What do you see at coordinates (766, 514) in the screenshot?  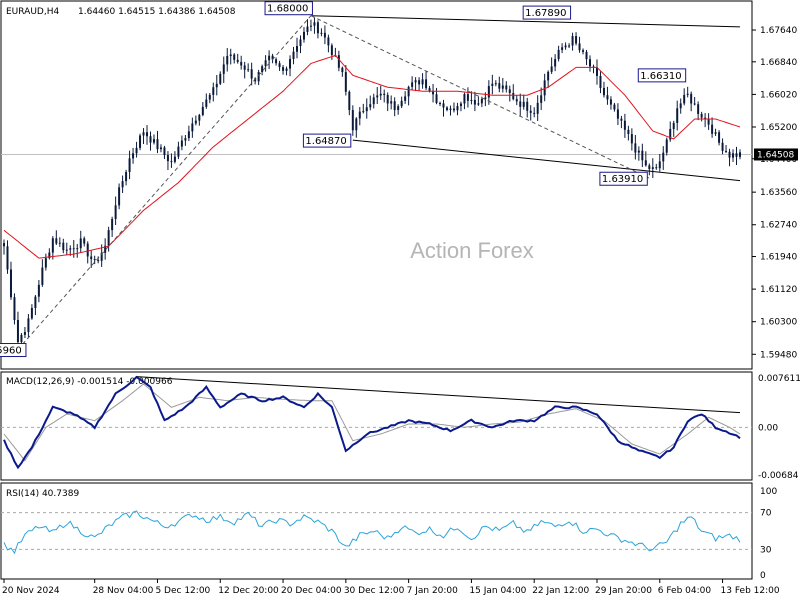 I see `rsi-tick-label: 70` at bounding box center [766, 514].